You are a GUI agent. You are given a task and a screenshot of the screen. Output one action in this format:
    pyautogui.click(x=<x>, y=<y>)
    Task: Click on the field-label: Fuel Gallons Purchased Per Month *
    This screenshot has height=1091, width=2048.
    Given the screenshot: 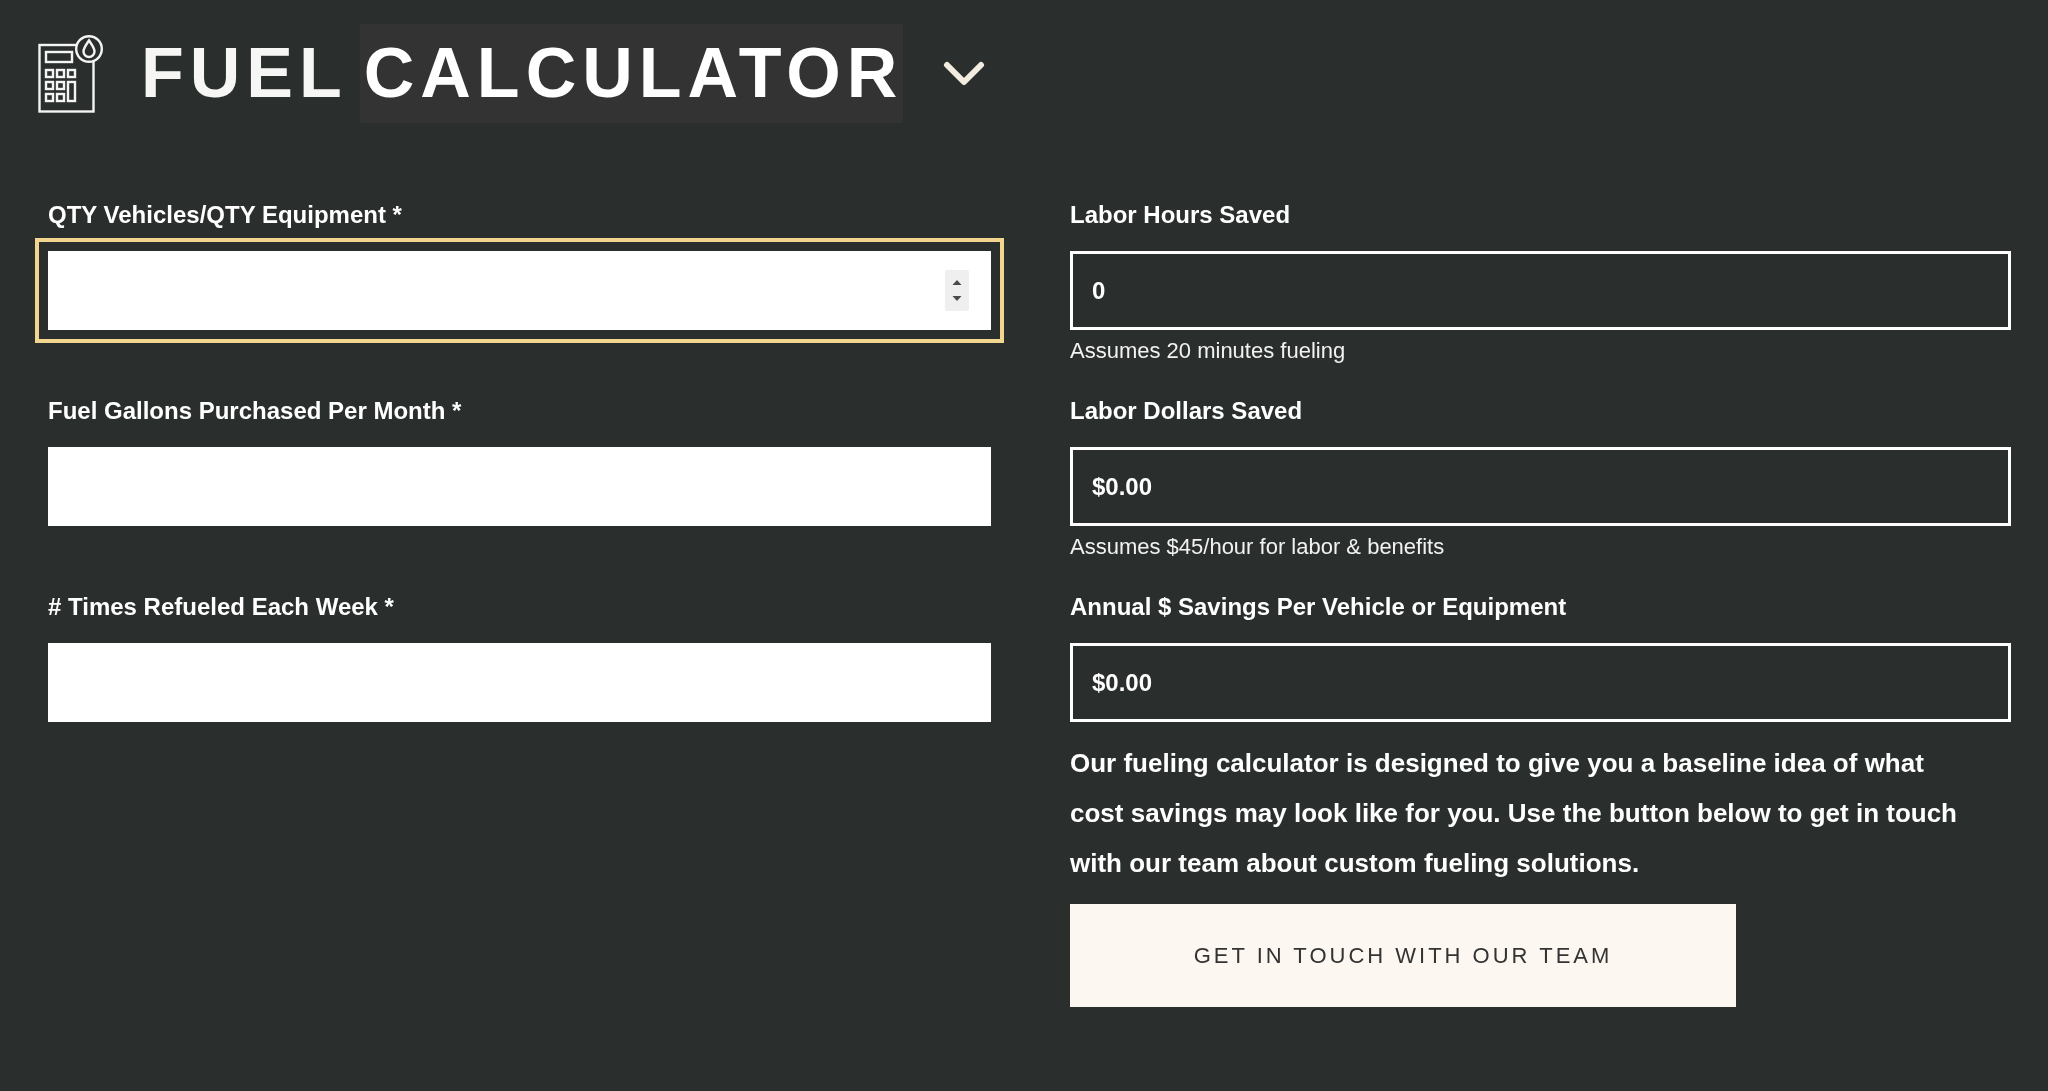 What is the action you would take?
    pyautogui.click(x=255, y=411)
    